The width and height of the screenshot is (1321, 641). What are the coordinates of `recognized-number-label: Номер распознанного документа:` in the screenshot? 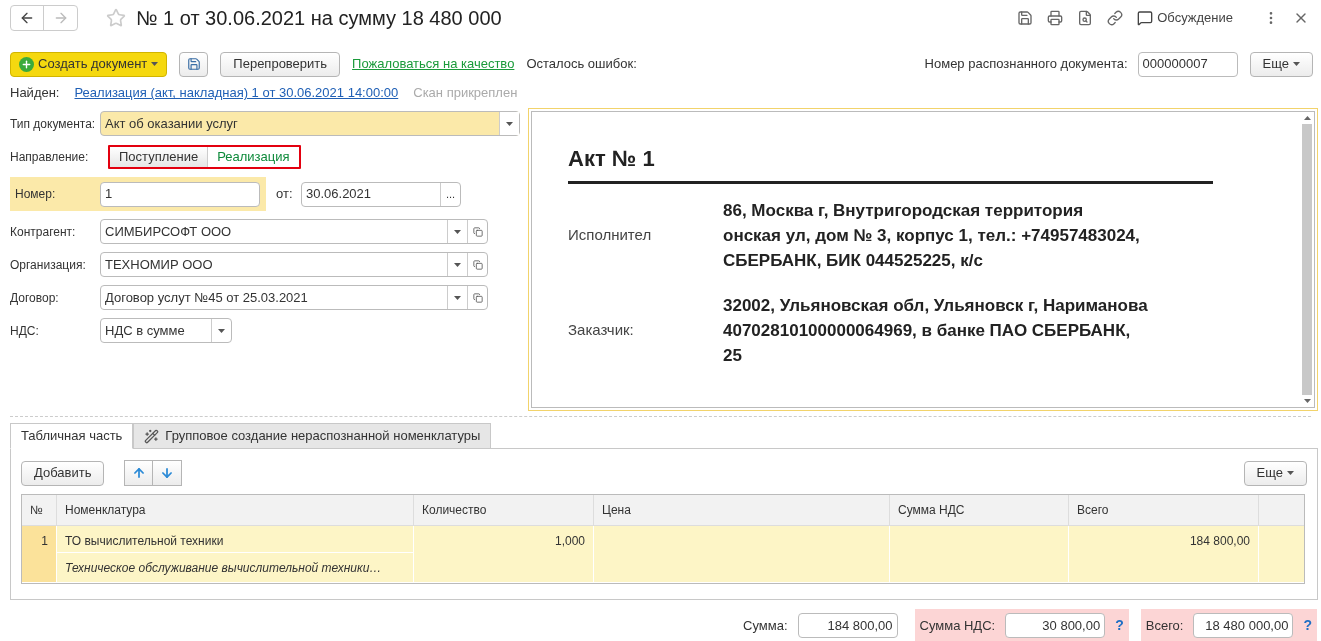 It's located at (1026, 64).